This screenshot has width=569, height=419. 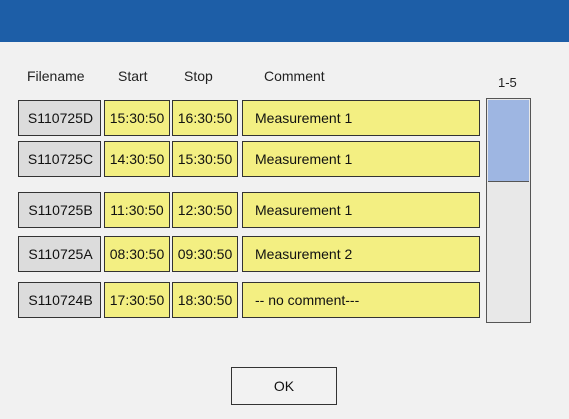 What do you see at coordinates (507, 82) in the screenshot?
I see `page-range-label: 1-5` at bounding box center [507, 82].